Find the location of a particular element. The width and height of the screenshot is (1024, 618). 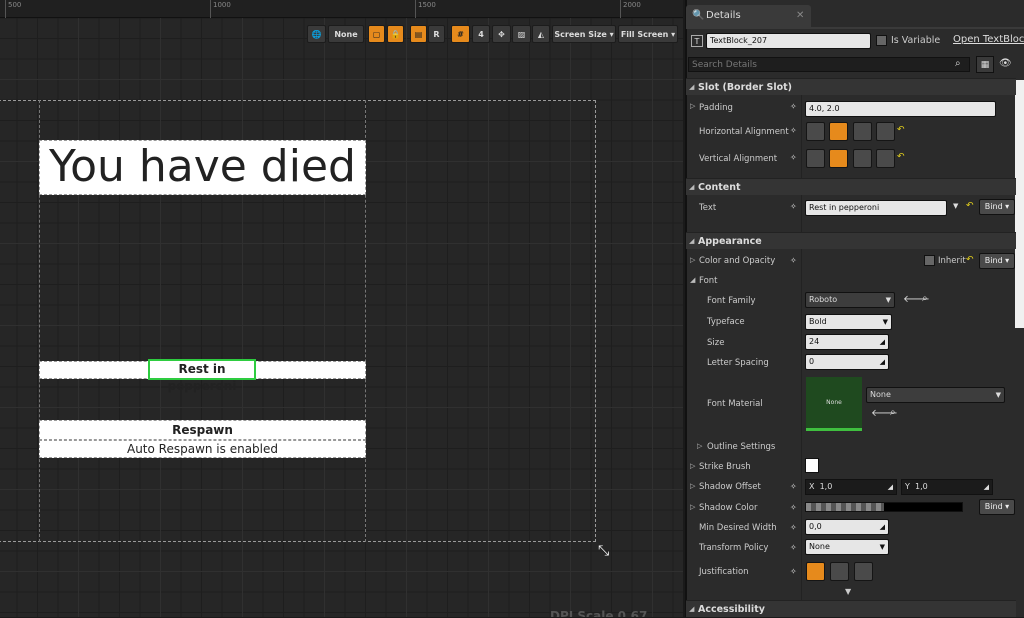

text-field: Rest in pepperoni is located at coordinates (876, 208).